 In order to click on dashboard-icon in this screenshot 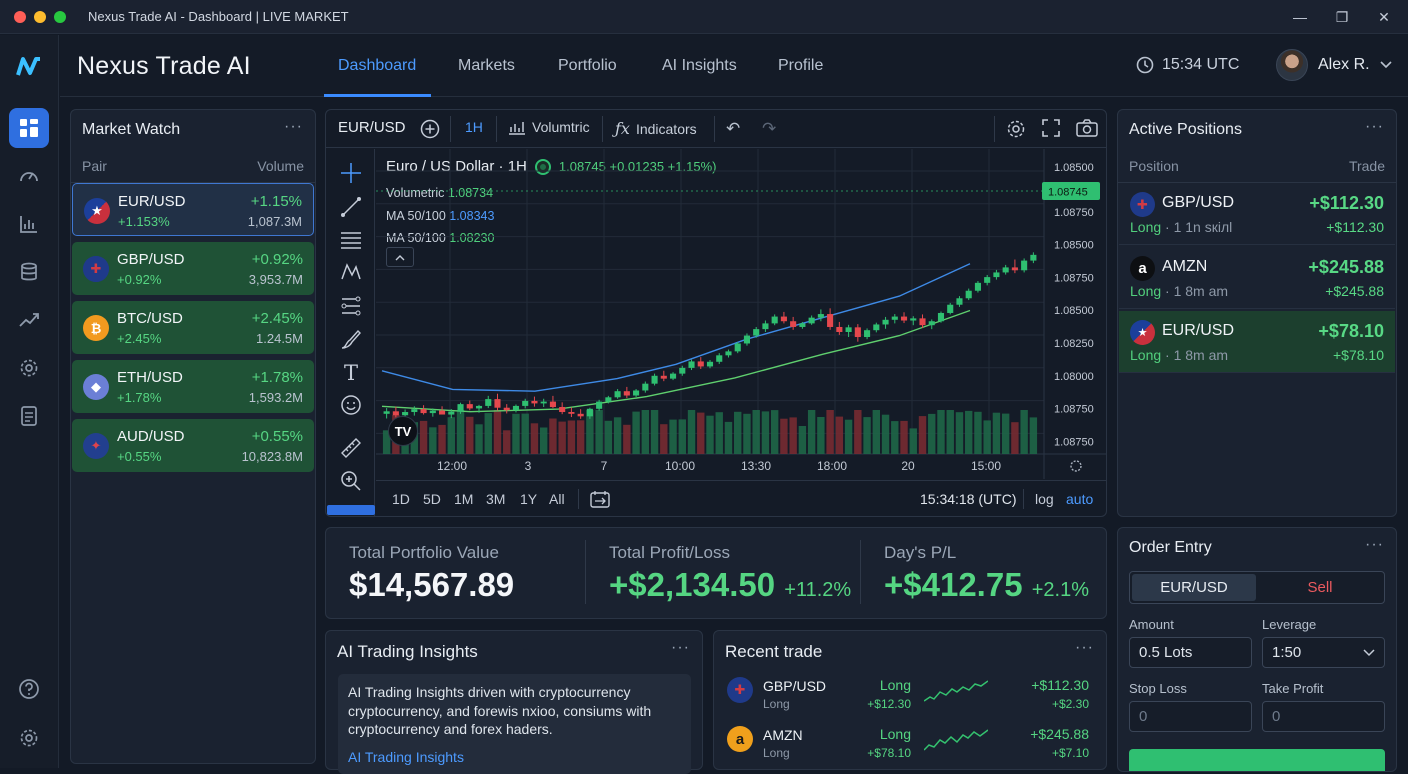, I will do `click(29, 128)`.